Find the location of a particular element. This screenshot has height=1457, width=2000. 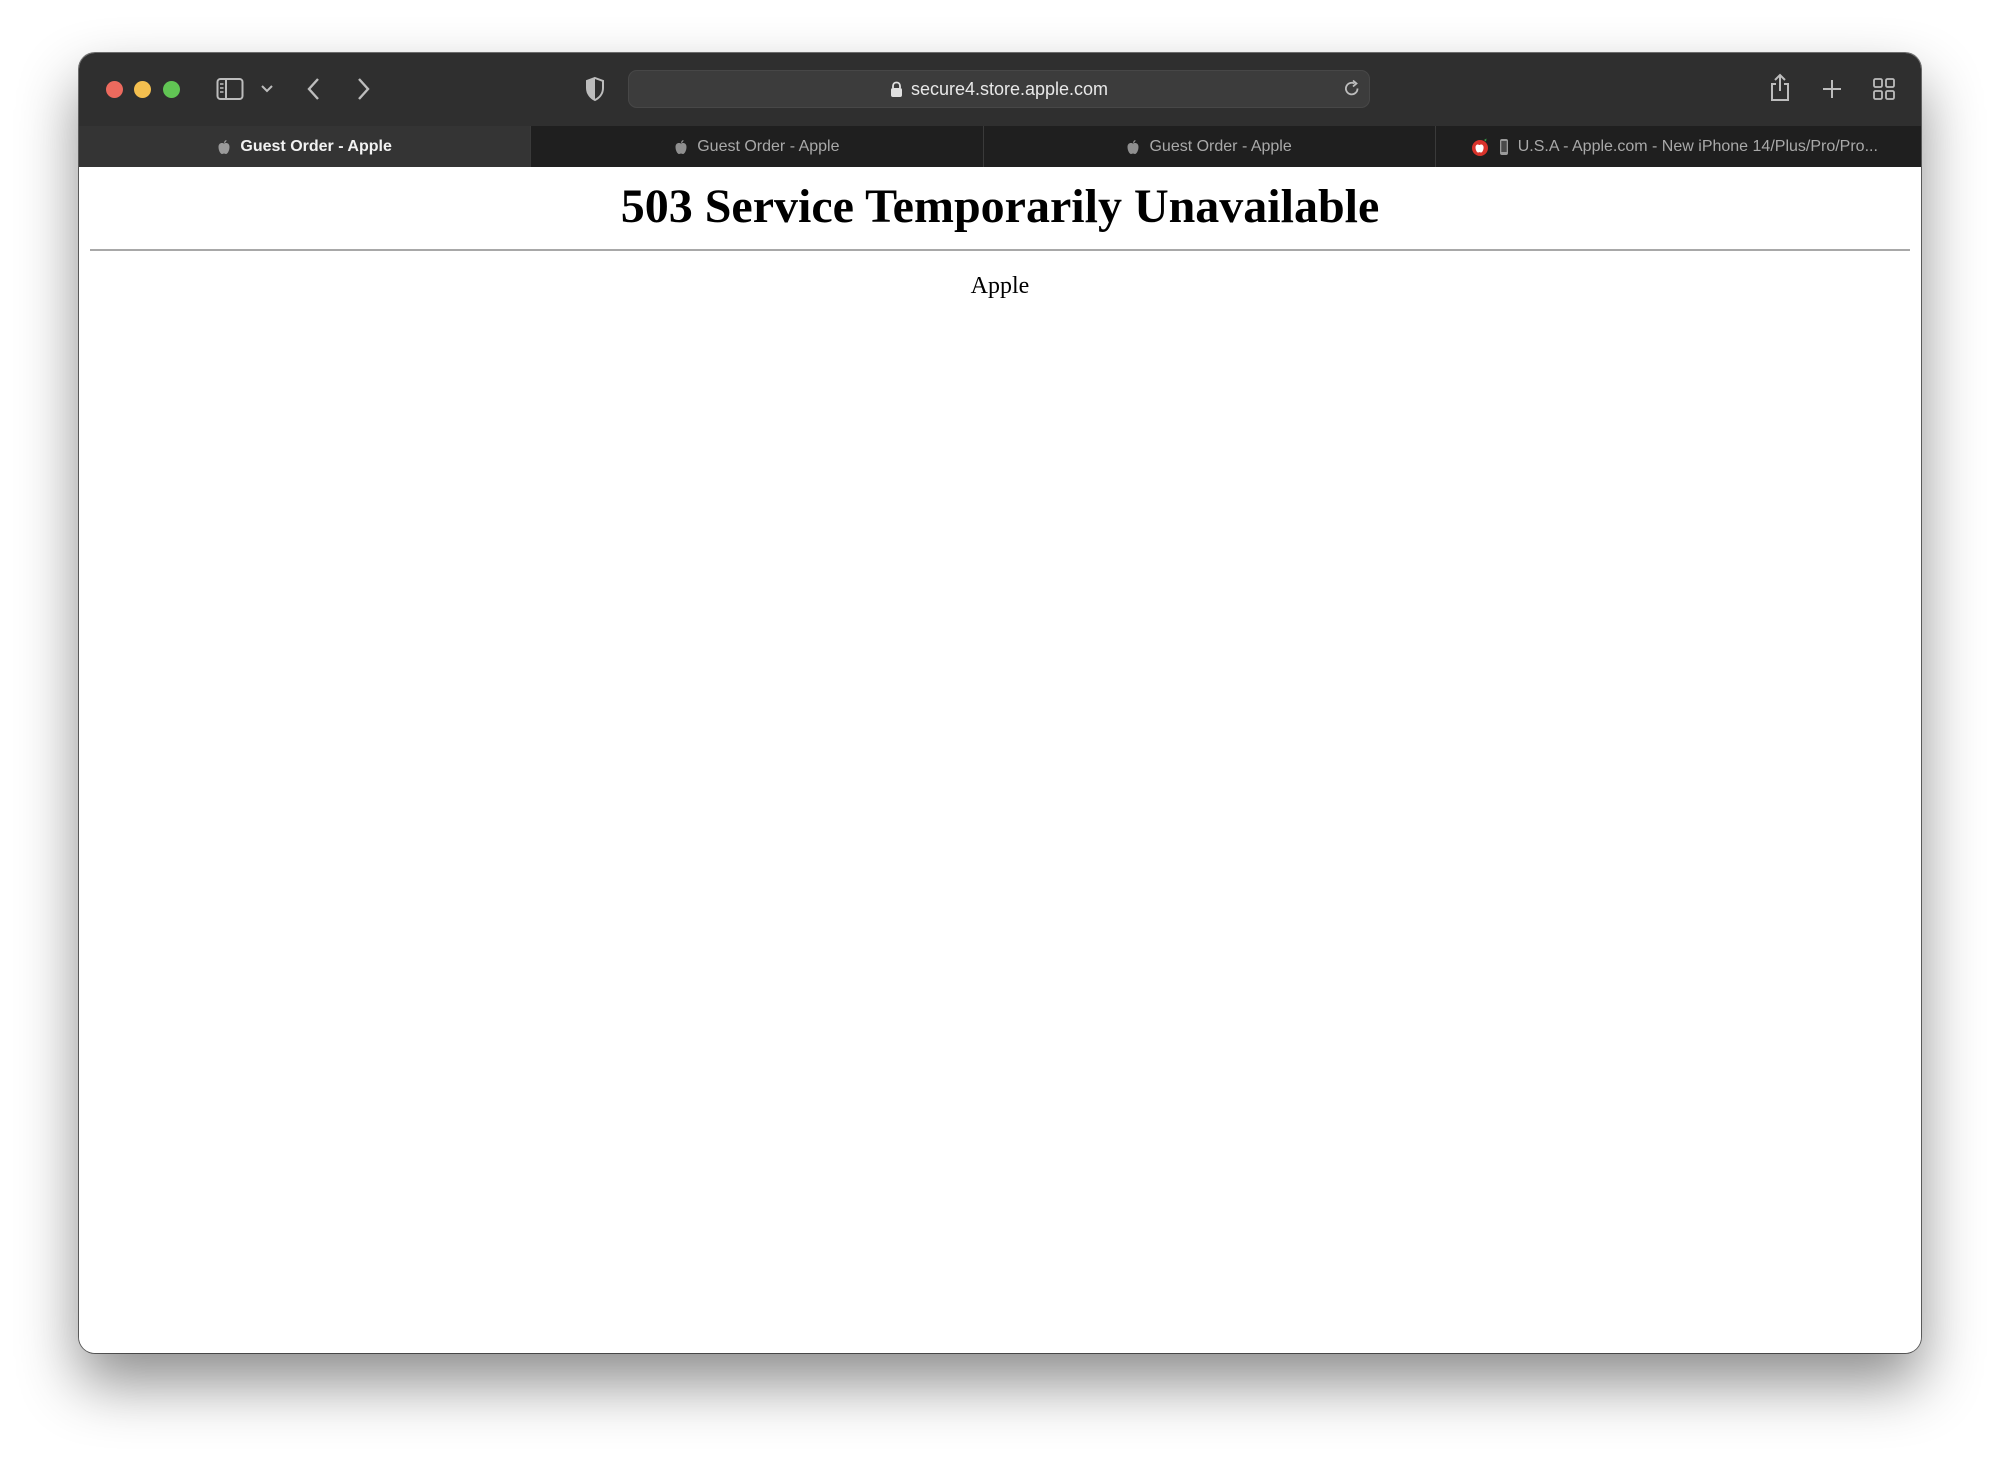

phone-icon is located at coordinates (1504, 147).